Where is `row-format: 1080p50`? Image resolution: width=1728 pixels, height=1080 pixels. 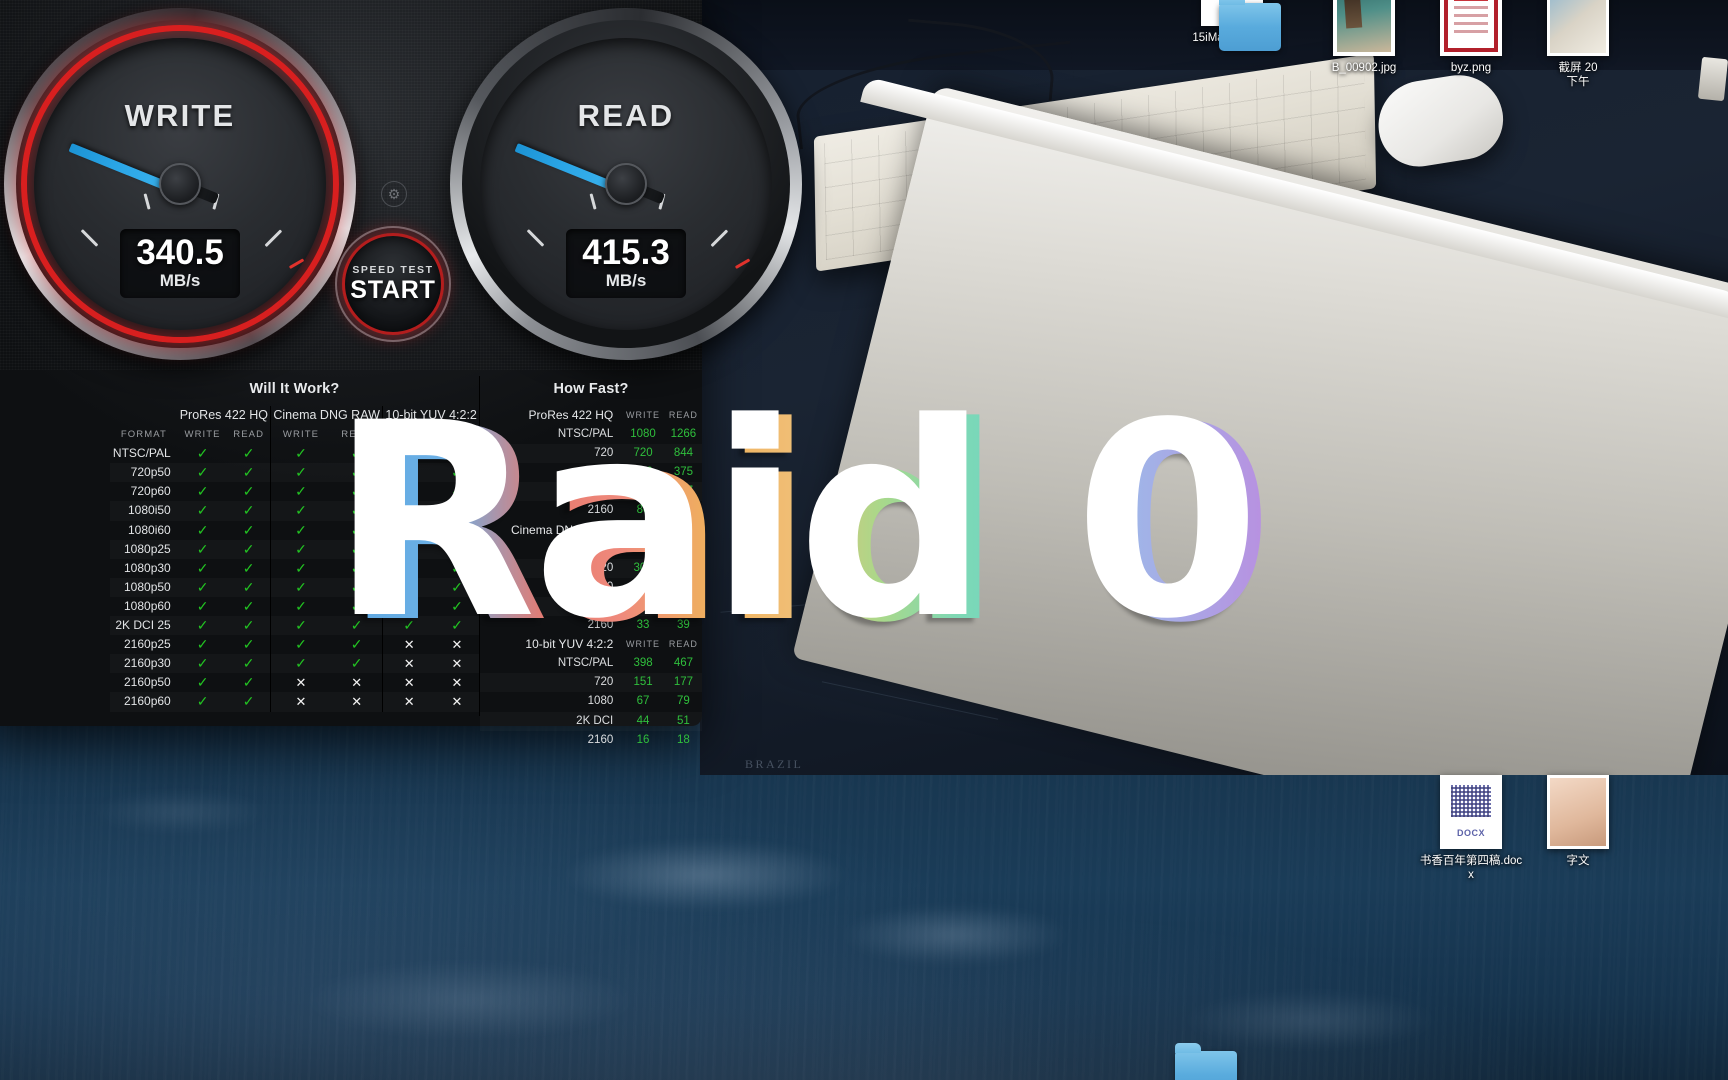 row-format: 1080p50 is located at coordinates (144, 587).